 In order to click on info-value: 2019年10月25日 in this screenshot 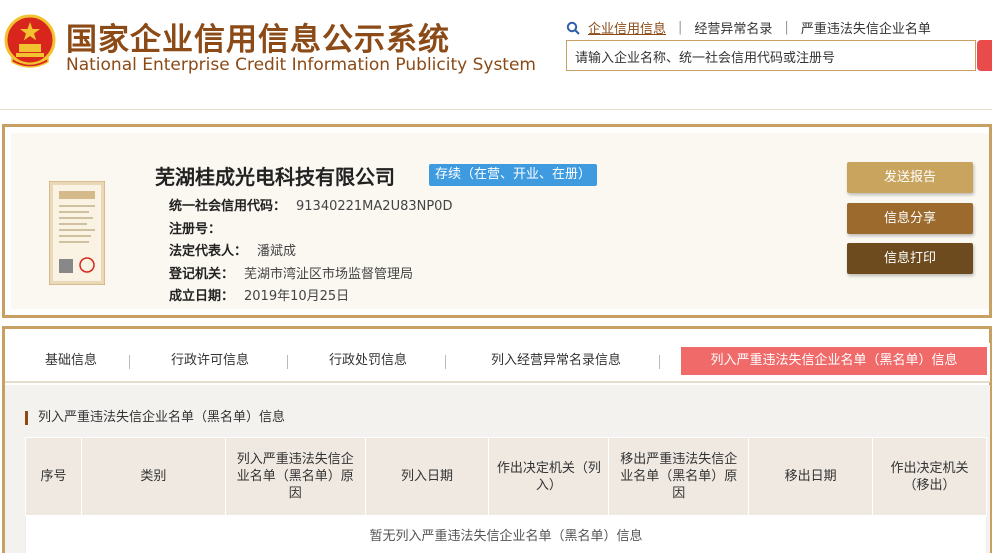, I will do `click(297, 296)`.